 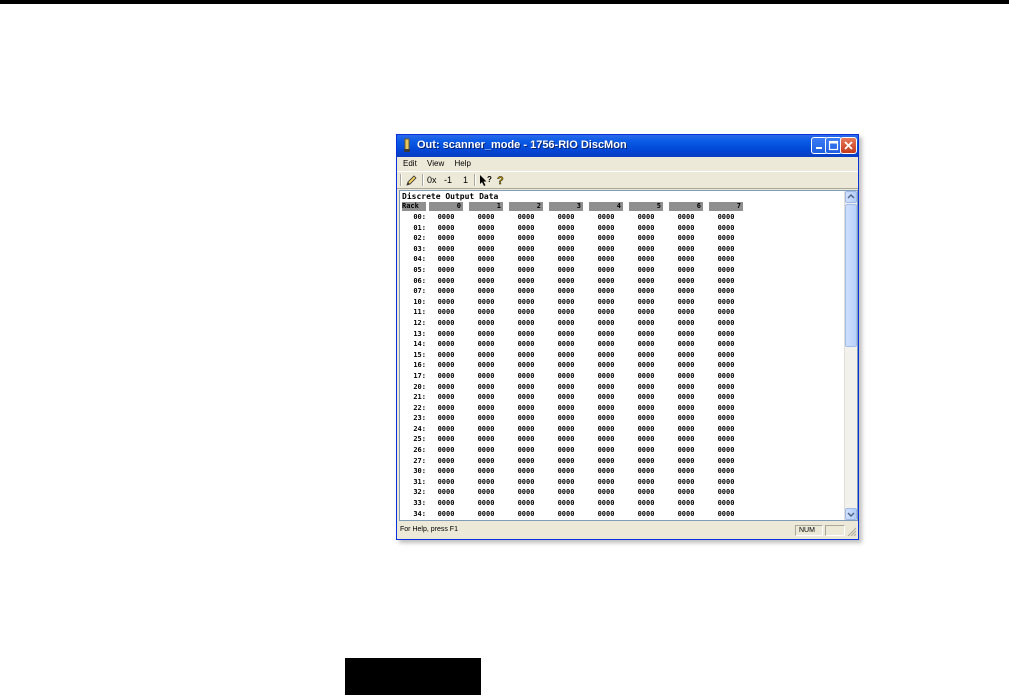 I want to click on menu-help: Help, so click(x=462, y=164).